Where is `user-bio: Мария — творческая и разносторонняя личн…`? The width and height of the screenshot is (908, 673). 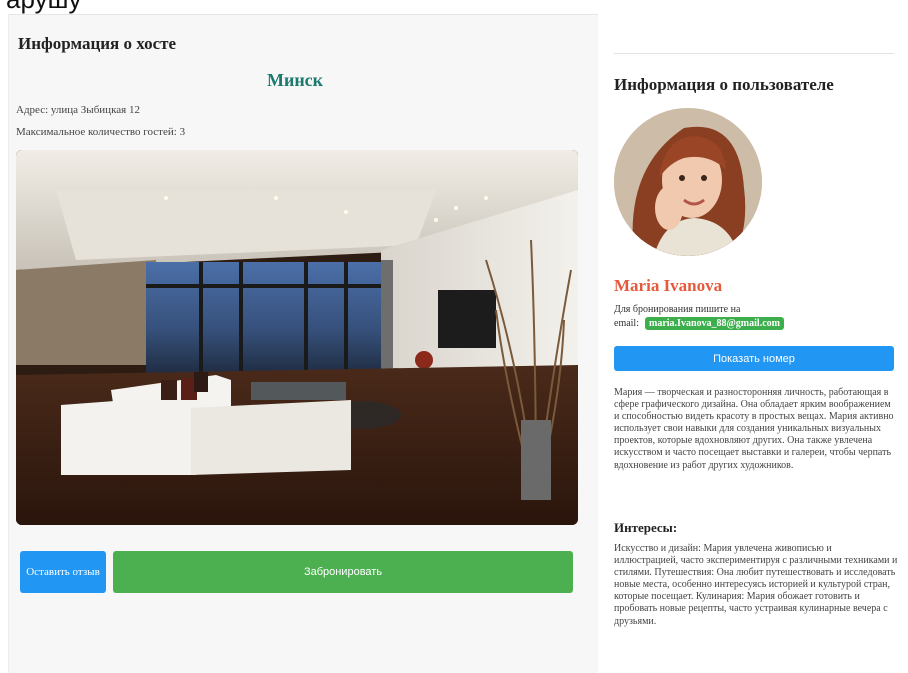 user-bio: Мария — творческая и разносторонняя личн… is located at coordinates (754, 429).